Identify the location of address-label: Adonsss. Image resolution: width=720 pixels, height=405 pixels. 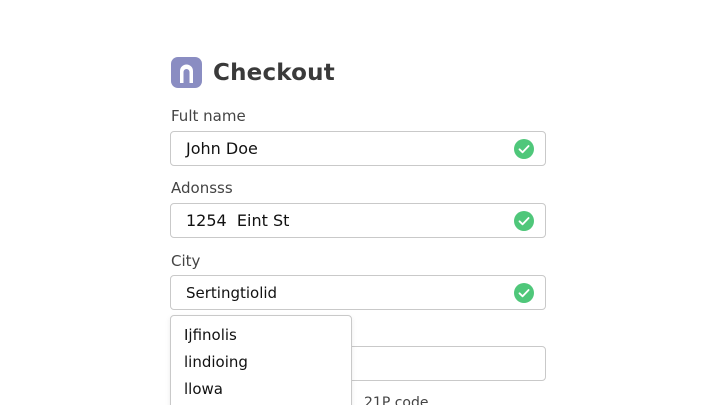
(202, 188).